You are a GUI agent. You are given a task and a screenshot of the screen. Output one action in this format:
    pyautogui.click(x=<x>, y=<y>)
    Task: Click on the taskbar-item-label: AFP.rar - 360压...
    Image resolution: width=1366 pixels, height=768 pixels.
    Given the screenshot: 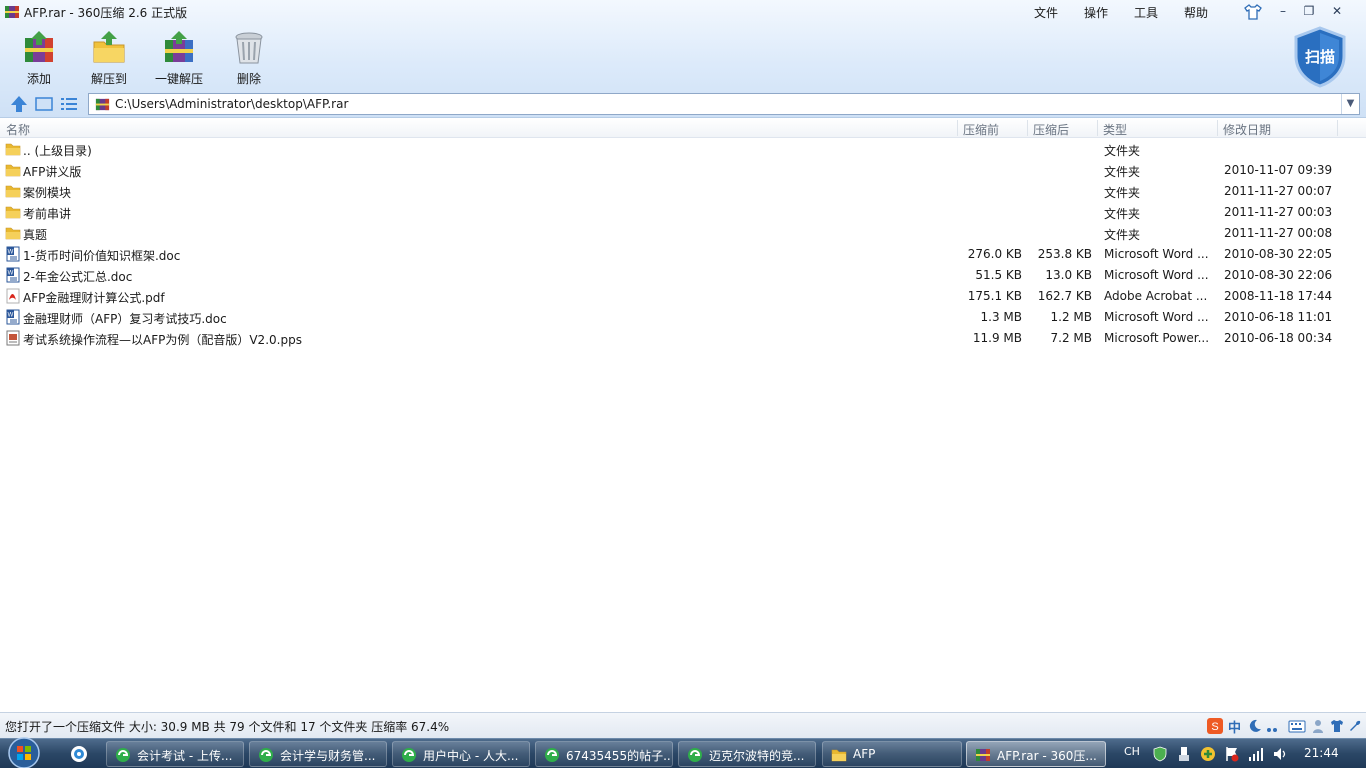 What is the action you would take?
    pyautogui.click(x=1047, y=756)
    